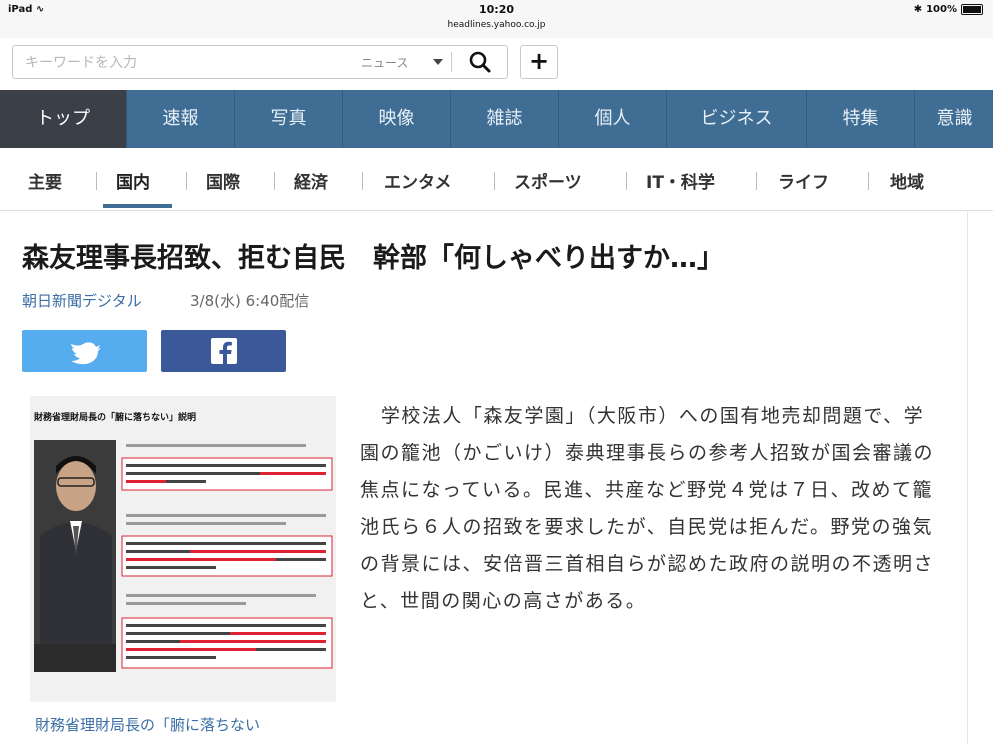  What do you see at coordinates (803, 180) in the screenshot?
I see `subtab-7: ライフ` at bounding box center [803, 180].